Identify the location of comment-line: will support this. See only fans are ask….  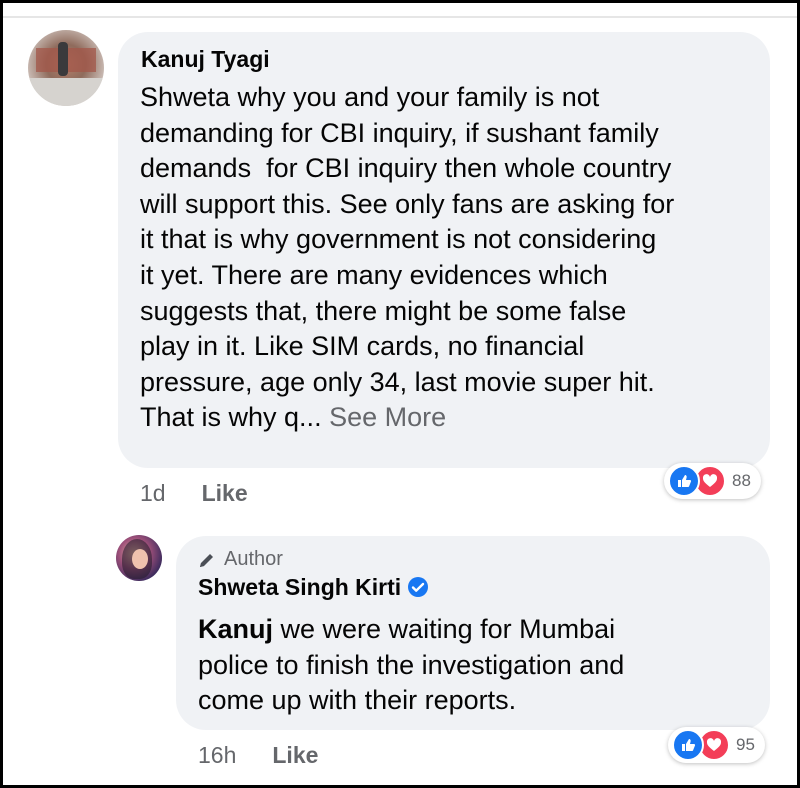
(407, 203).